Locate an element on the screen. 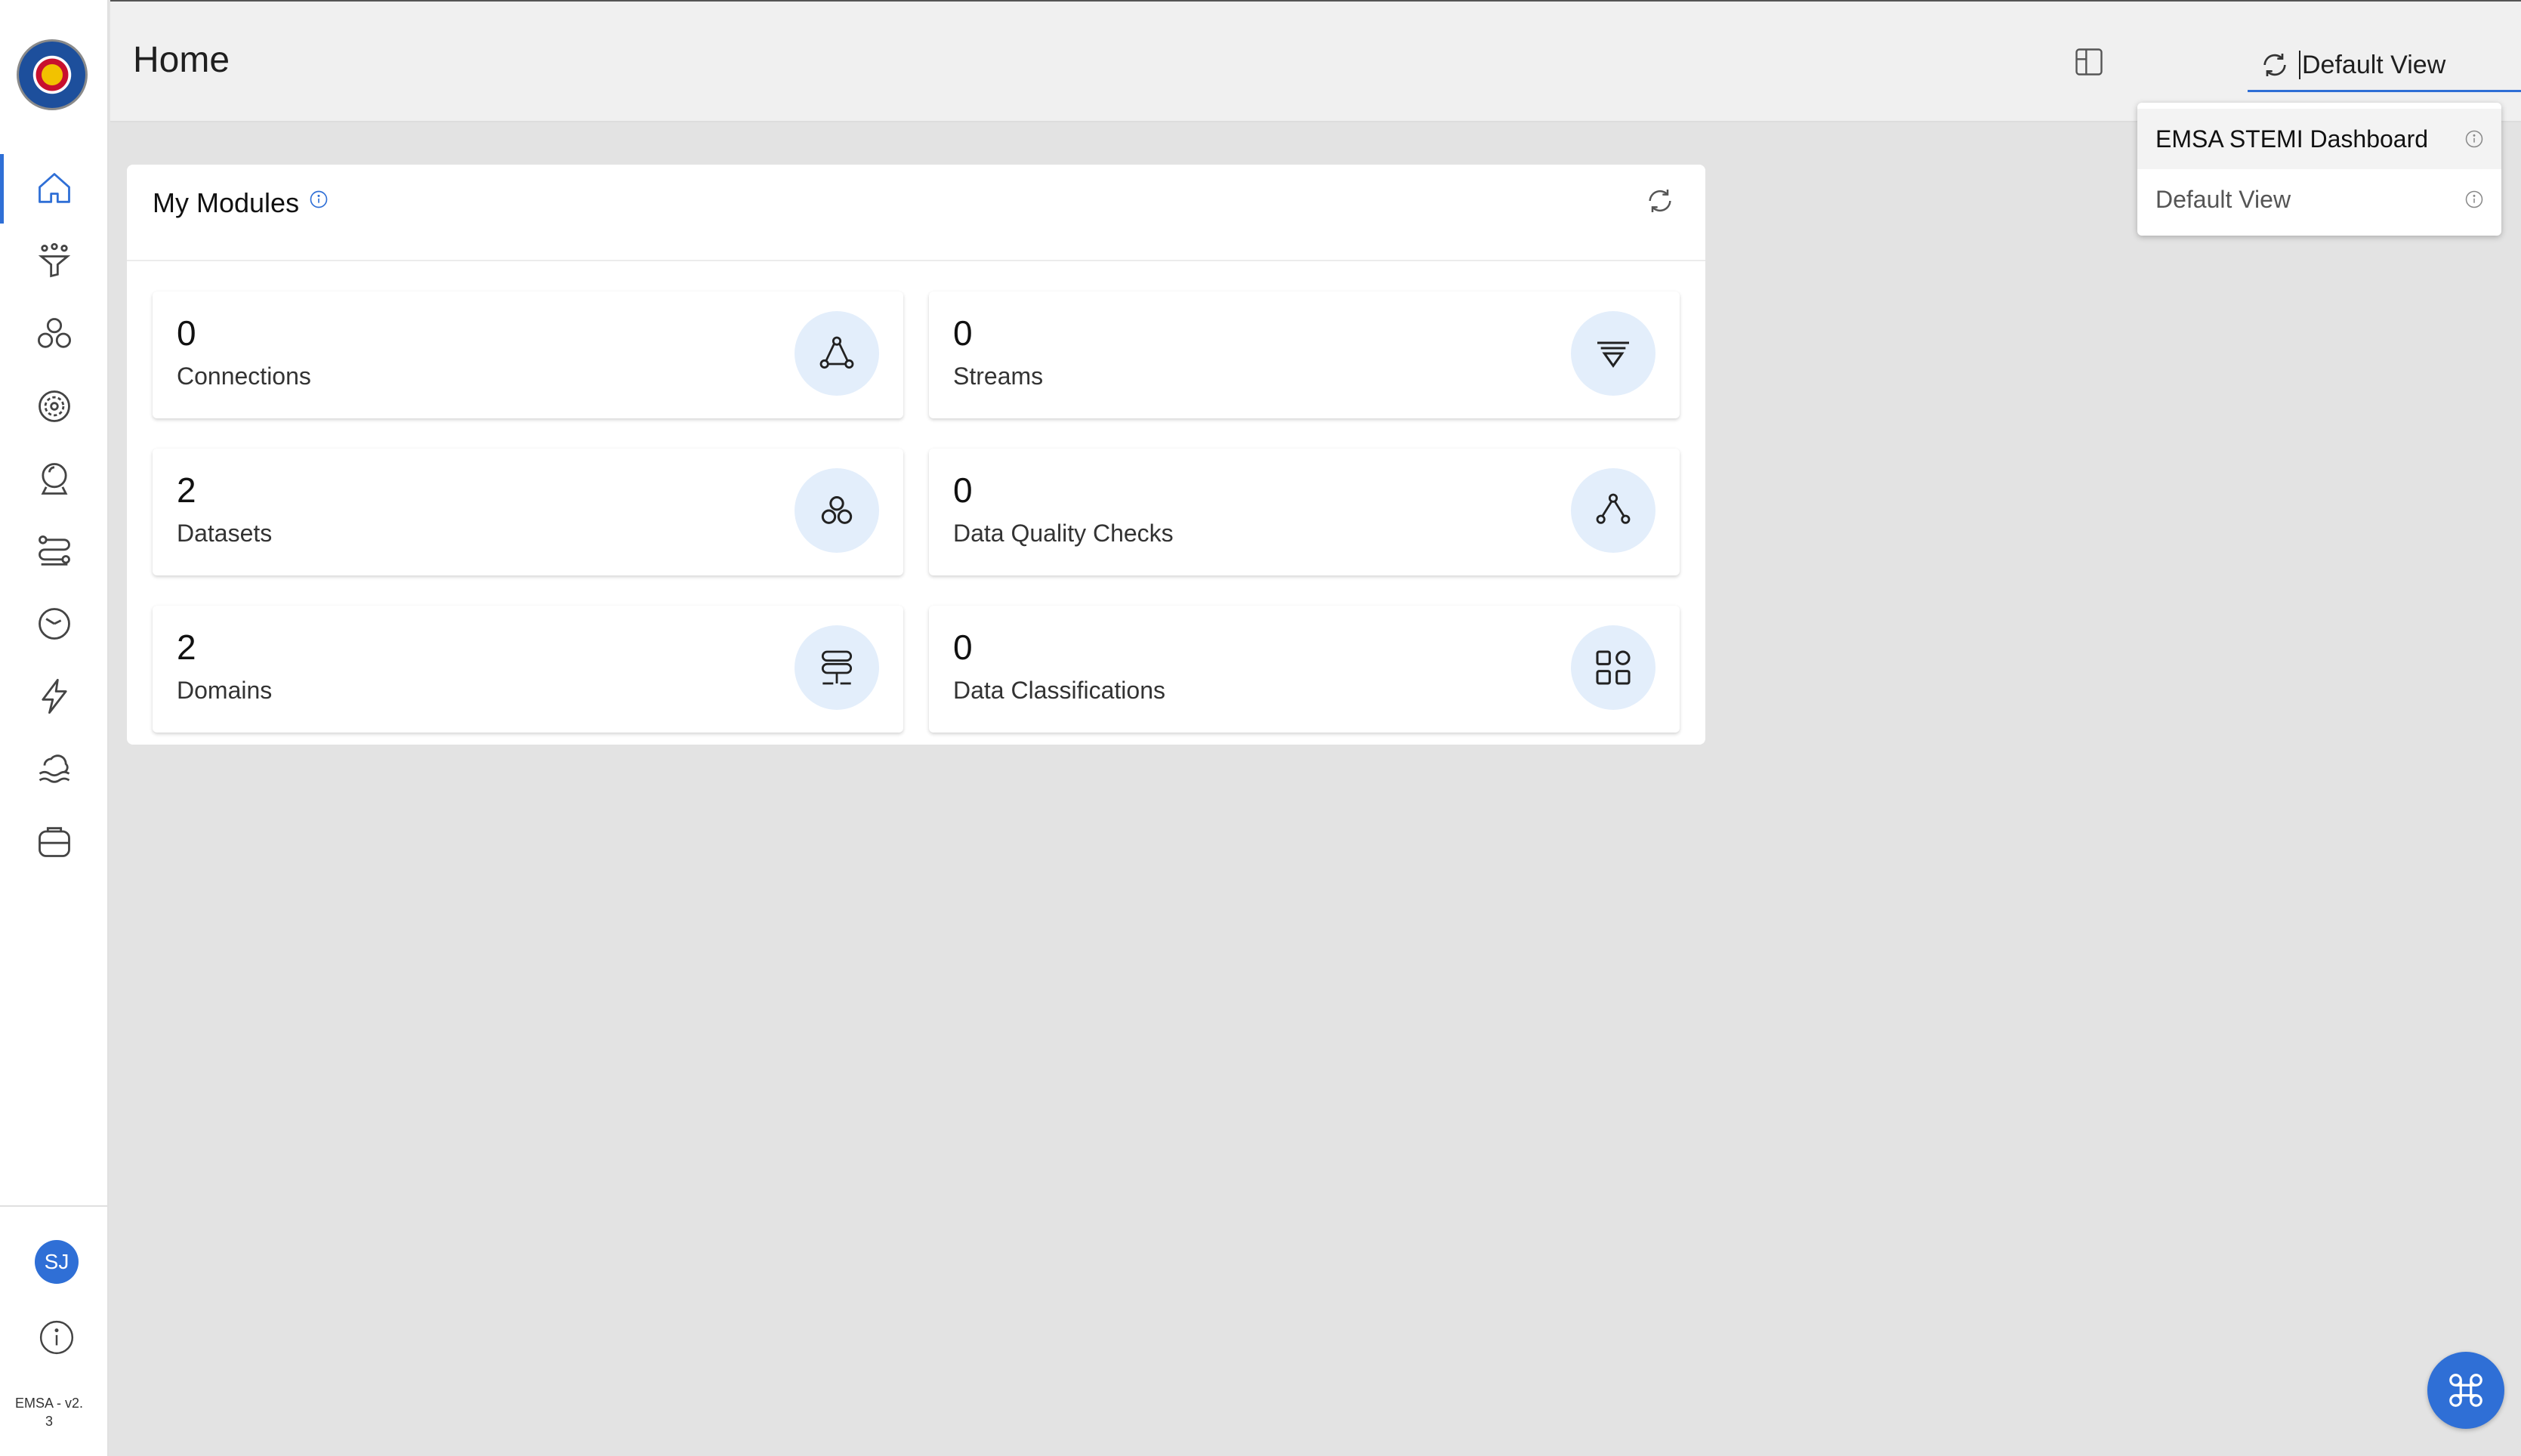 Image resolution: width=2521 pixels, height=1456 pixels. module-connections: 0 Connections is located at coordinates (528, 355).